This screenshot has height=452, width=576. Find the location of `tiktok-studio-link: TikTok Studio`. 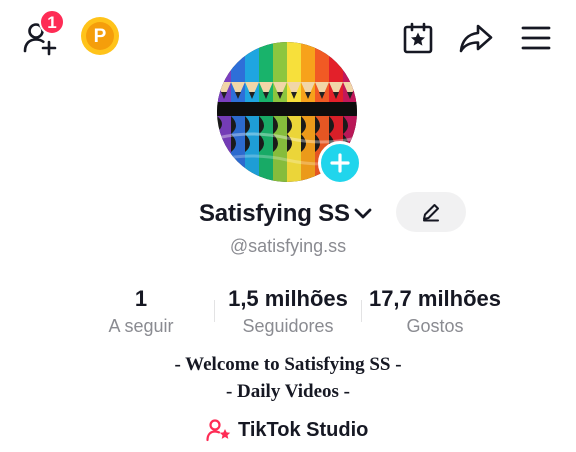

tiktok-studio-link: TikTok Studio is located at coordinates (287, 430).